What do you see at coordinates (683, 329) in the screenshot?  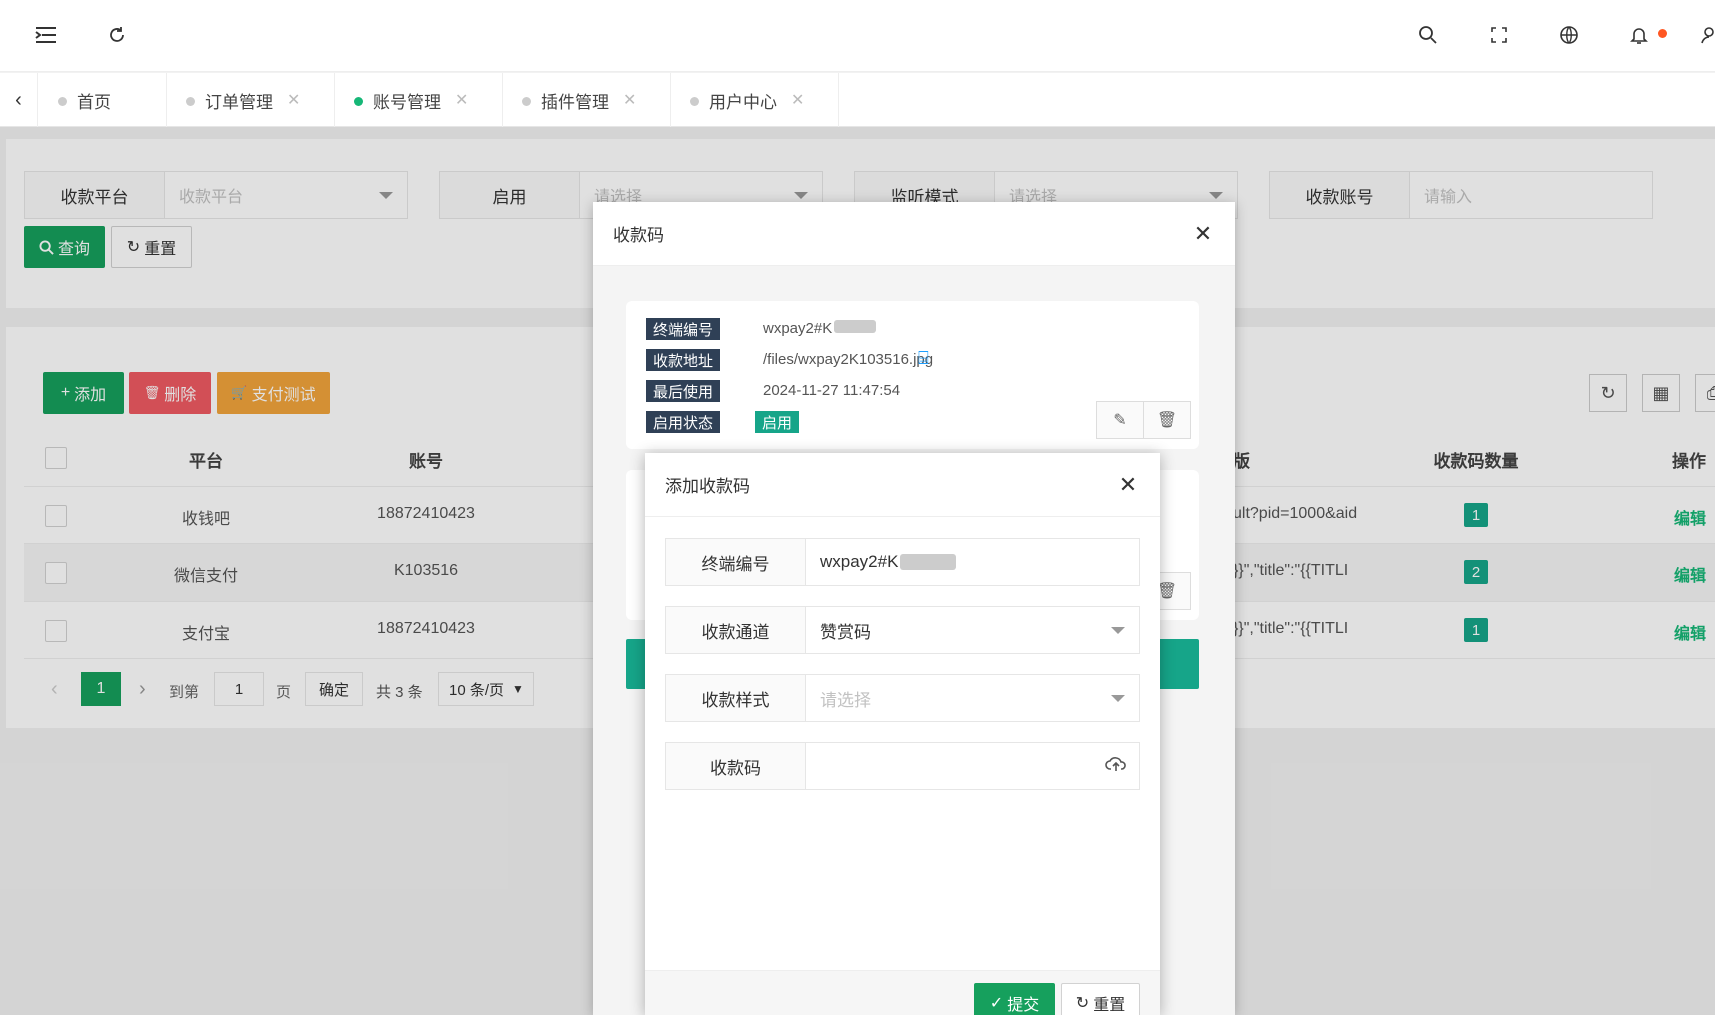 I see `terminal-tag: 终端编号` at bounding box center [683, 329].